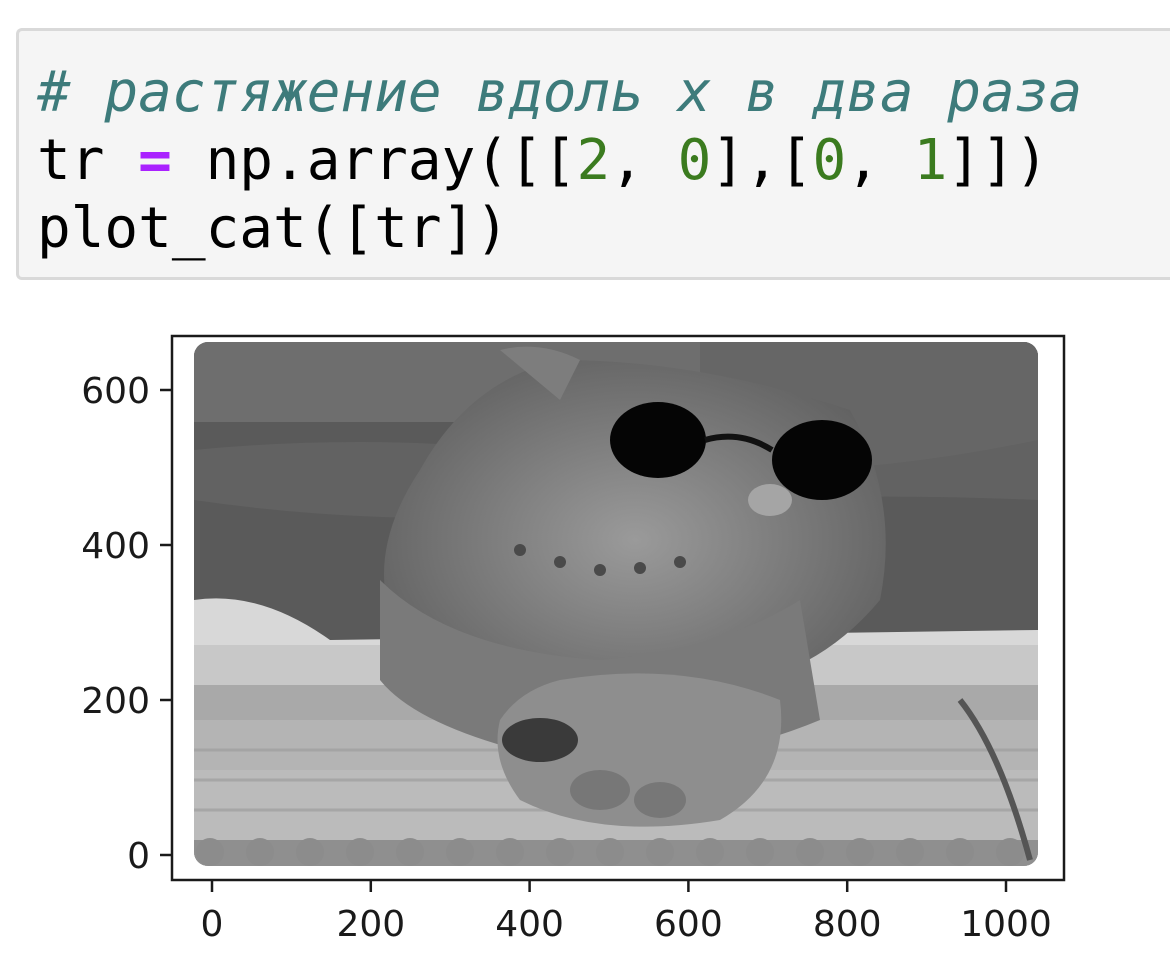  What do you see at coordinates (847, 924) in the screenshot?
I see `x-tick-label: 800` at bounding box center [847, 924].